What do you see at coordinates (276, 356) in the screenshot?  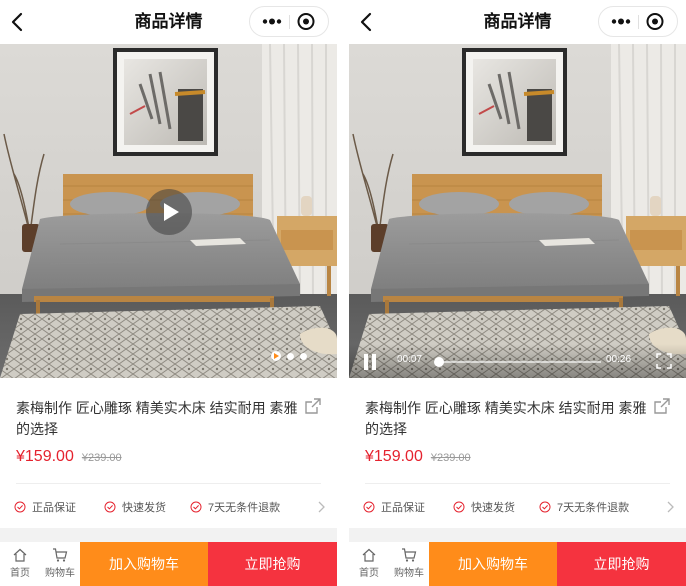 I see `carousel-video-dot` at bounding box center [276, 356].